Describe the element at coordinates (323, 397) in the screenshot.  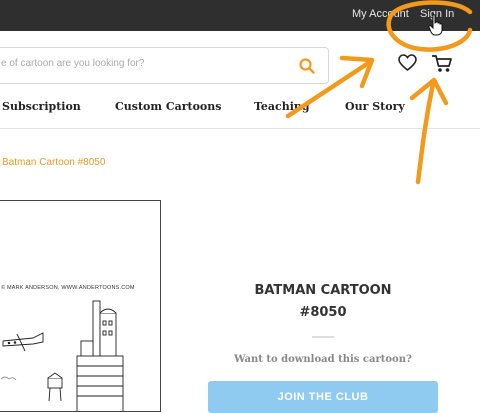
I see `join-the-club-button: JOIN THE CLUB` at that location.